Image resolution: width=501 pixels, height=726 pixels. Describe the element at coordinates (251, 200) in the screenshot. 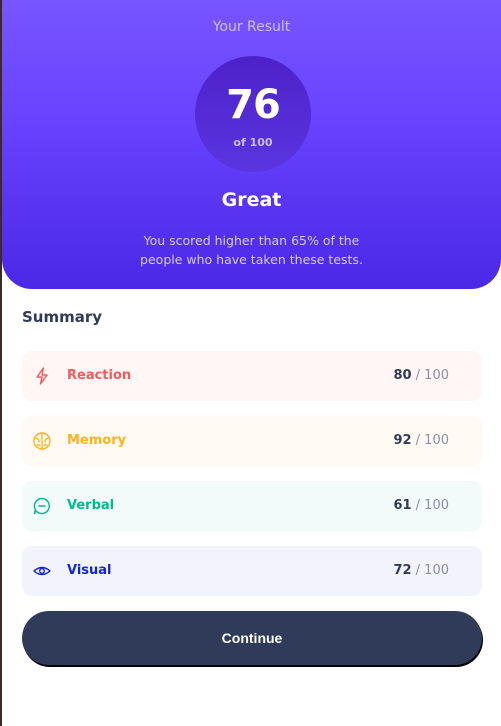

I see `result-label: Great` at that location.